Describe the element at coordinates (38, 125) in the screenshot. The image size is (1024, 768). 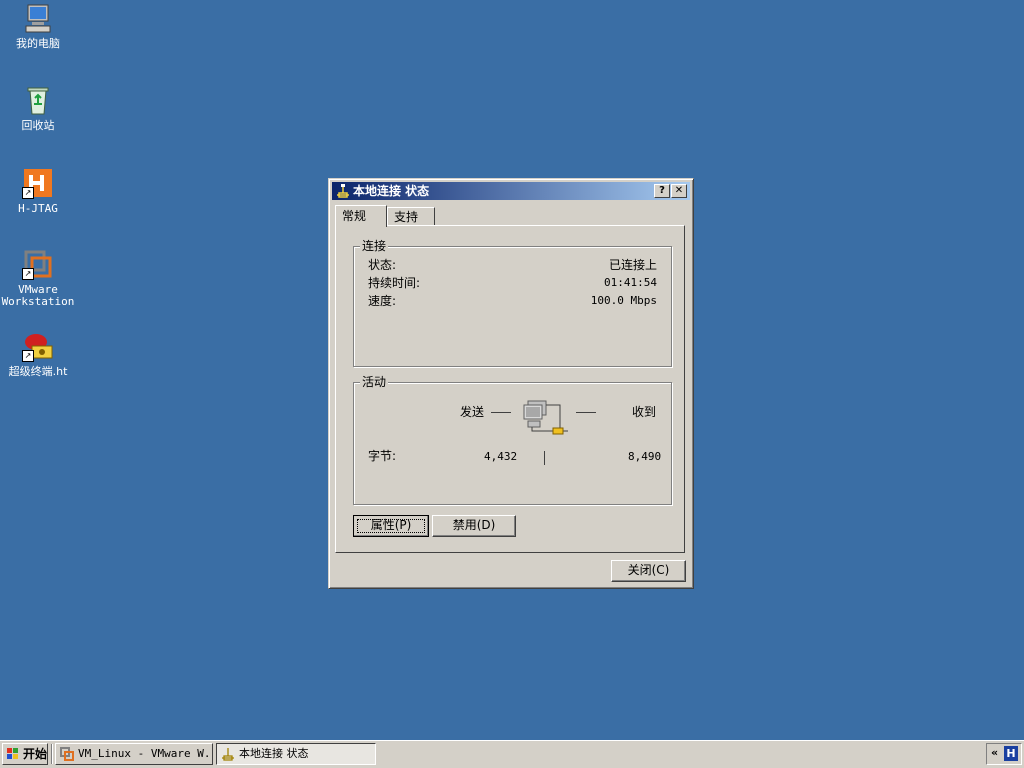
I see `desktop-icon-label: 回收站` at that location.